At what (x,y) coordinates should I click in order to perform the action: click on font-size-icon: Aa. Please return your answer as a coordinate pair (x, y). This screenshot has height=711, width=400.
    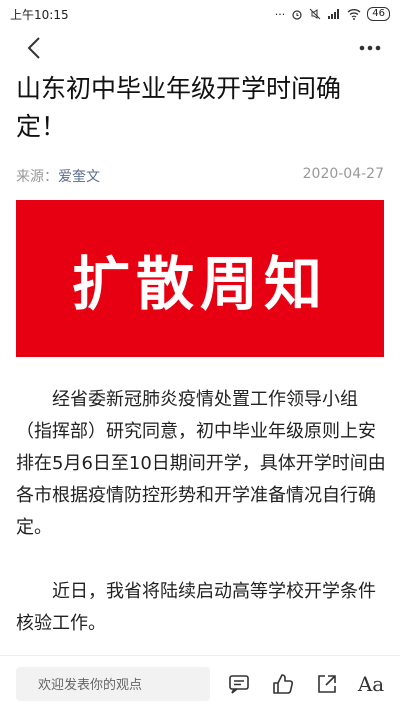
    Looking at the image, I should click on (371, 683).